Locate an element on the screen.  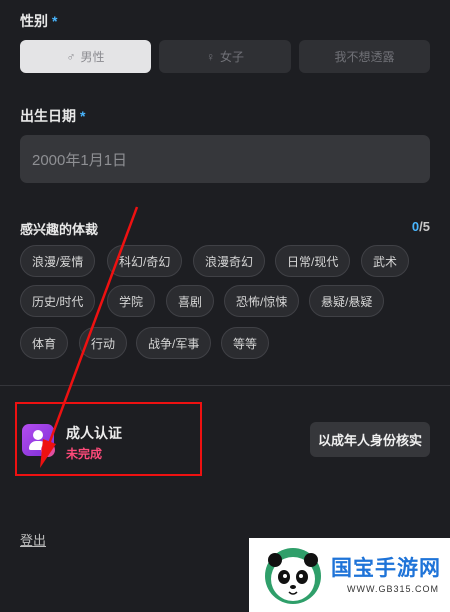
genre-tag: 历史/时代 is located at coordinates (58, 301).